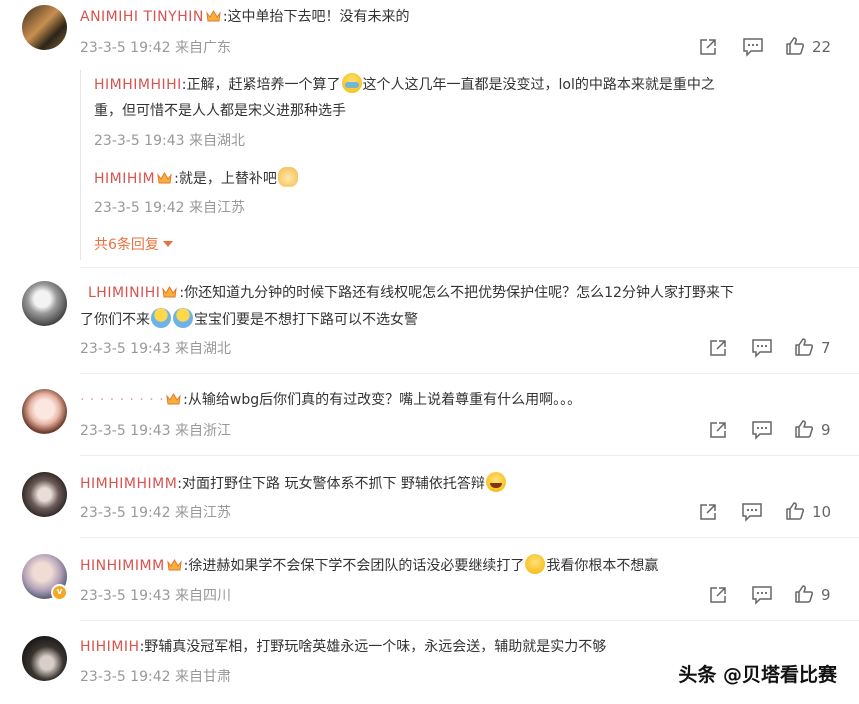  I want to click on verified-badge-icon: v, so click(59, 592).